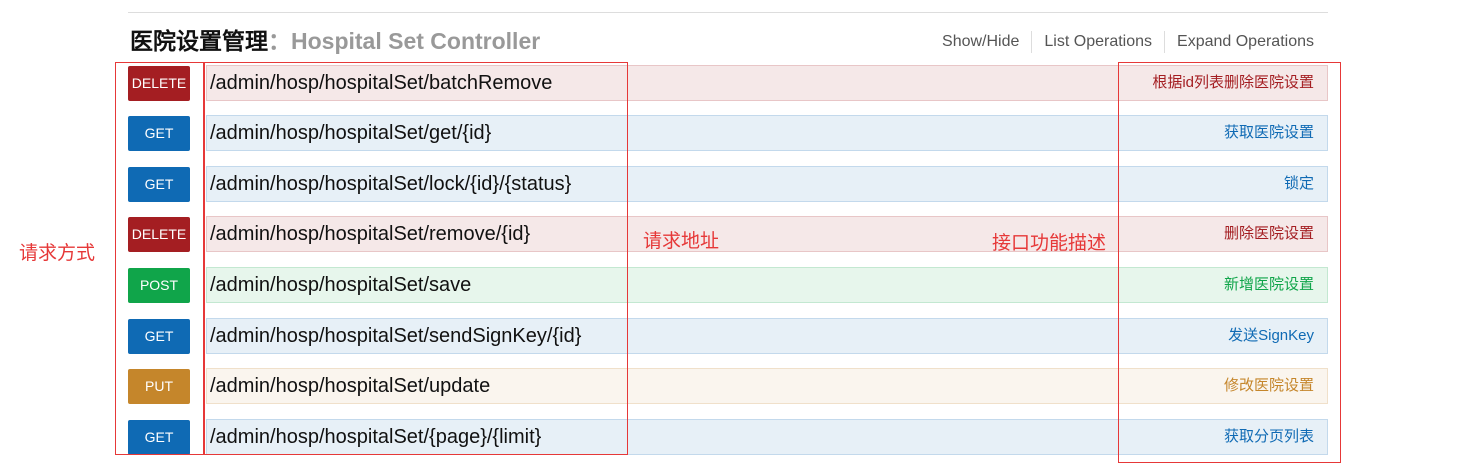  I want to click on controller-heading: 医院设置管理：Hospital Set Controller, so click(335, 41).